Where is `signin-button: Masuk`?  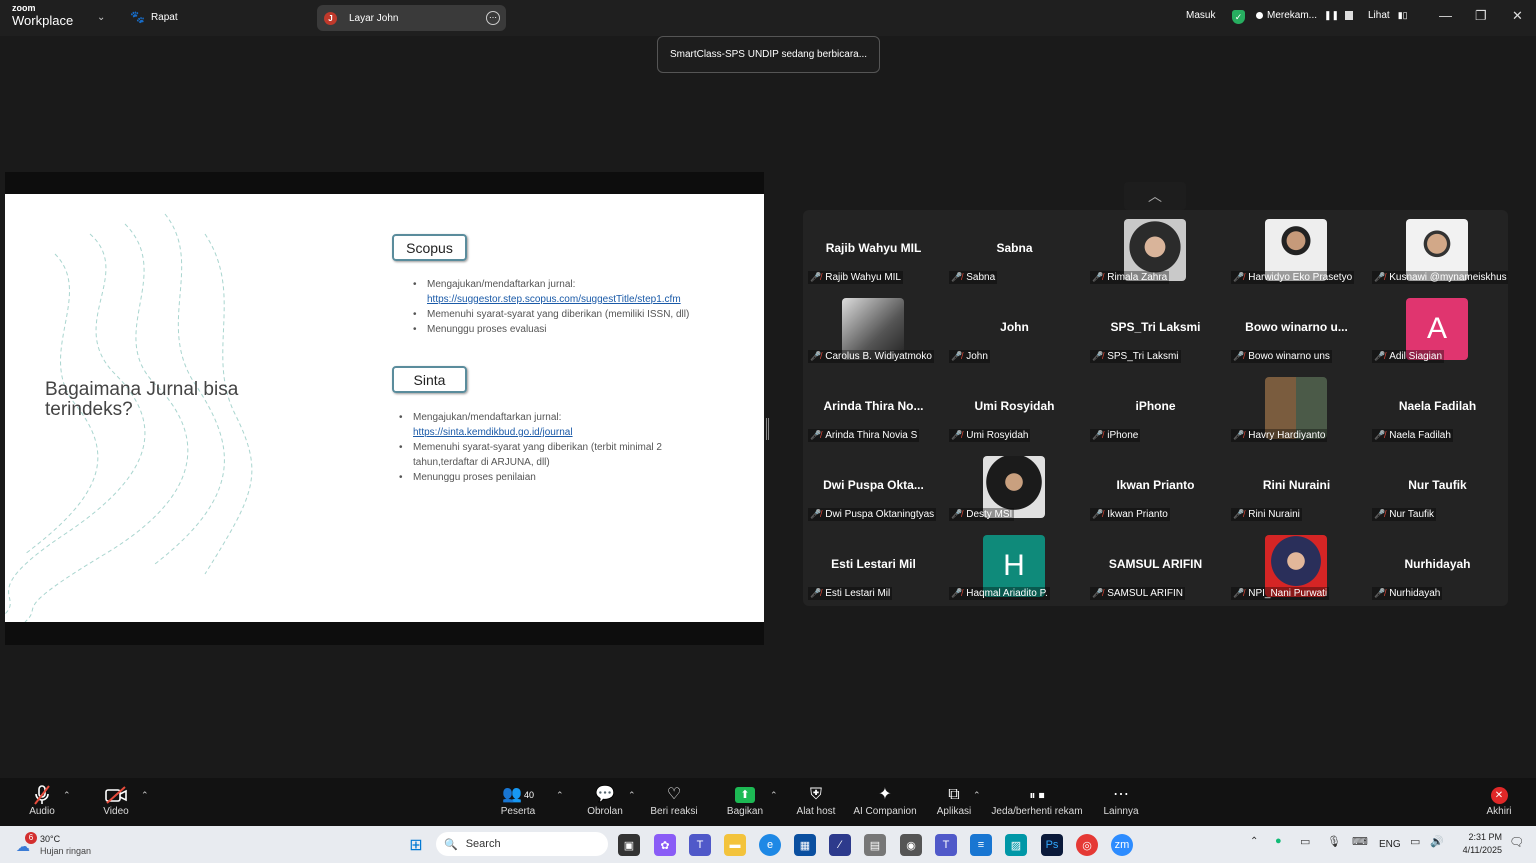 signin-button: Masuk is located at coordinates (1200, 15).